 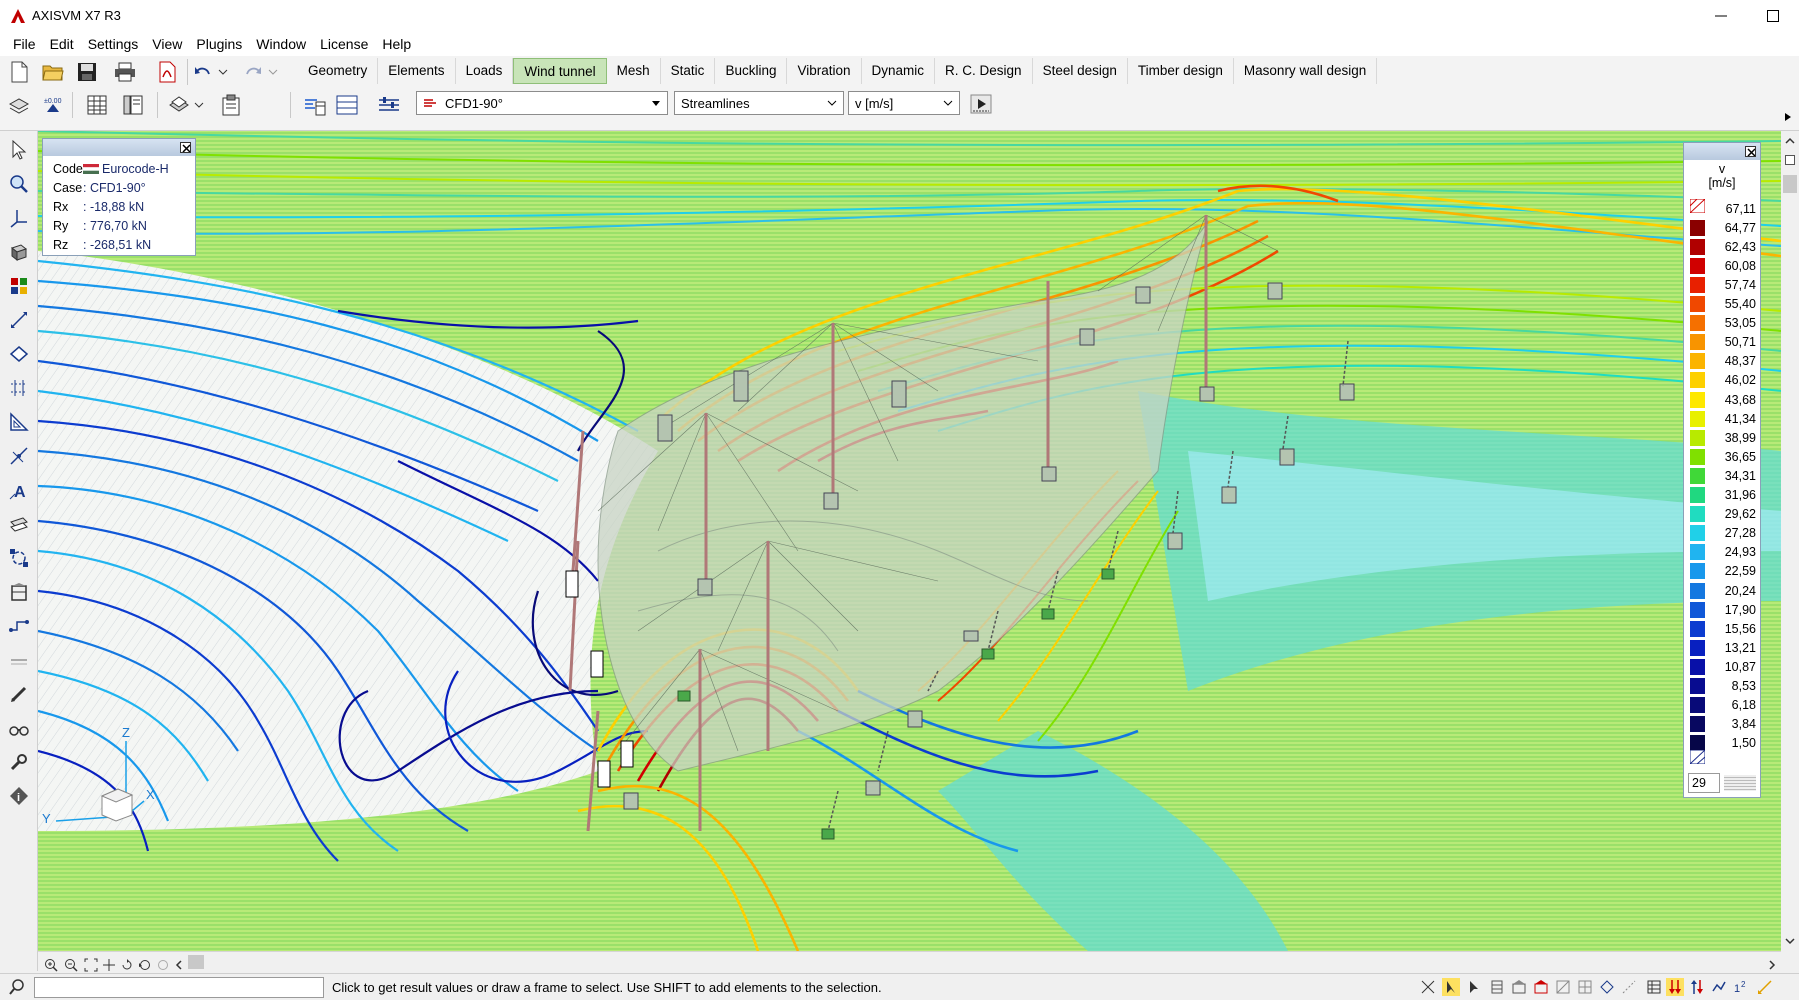 I want to click on redo-dropdown, so click(x=273, y=72).